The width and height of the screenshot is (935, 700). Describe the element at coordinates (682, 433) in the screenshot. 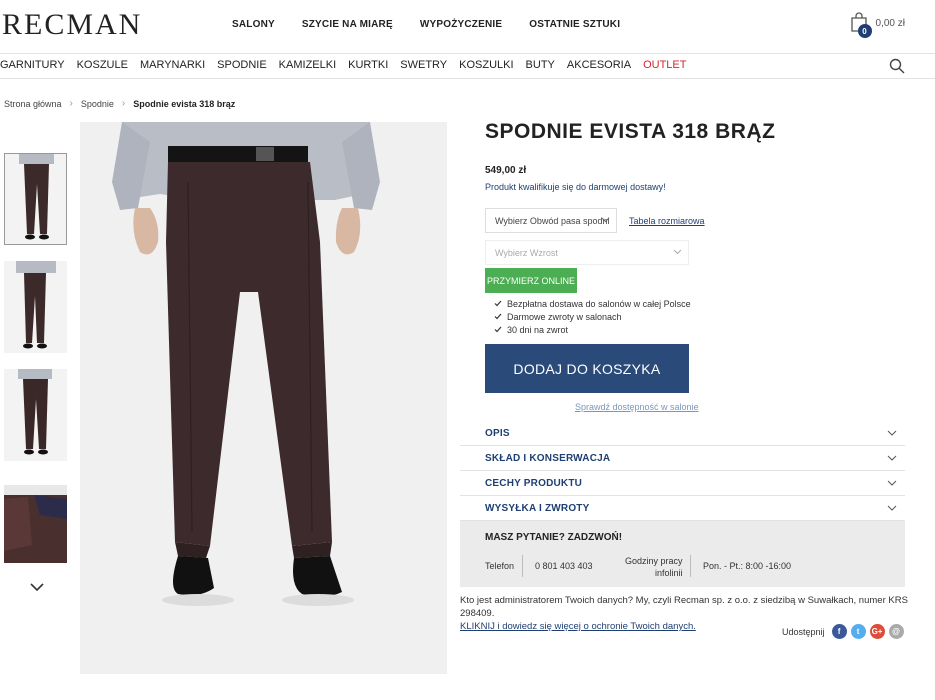

I see `accordion-opis: OPIS` at that location.